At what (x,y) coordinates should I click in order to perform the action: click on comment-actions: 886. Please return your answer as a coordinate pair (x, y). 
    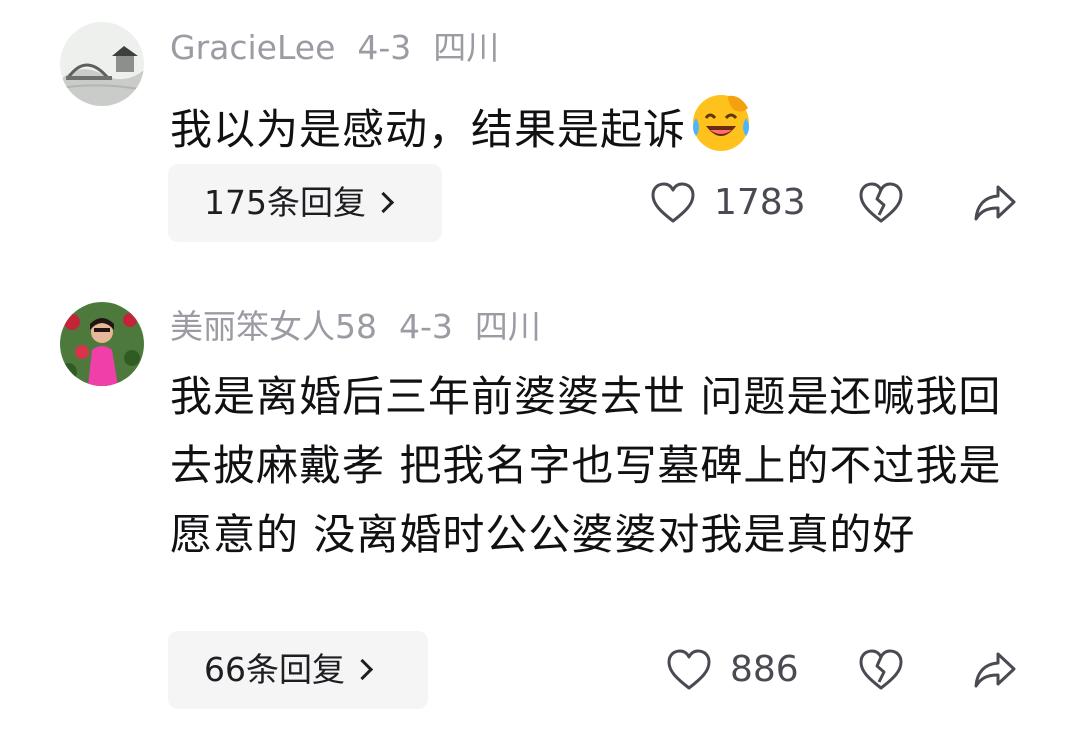
    Looking at the image, I should click on (840, 670).